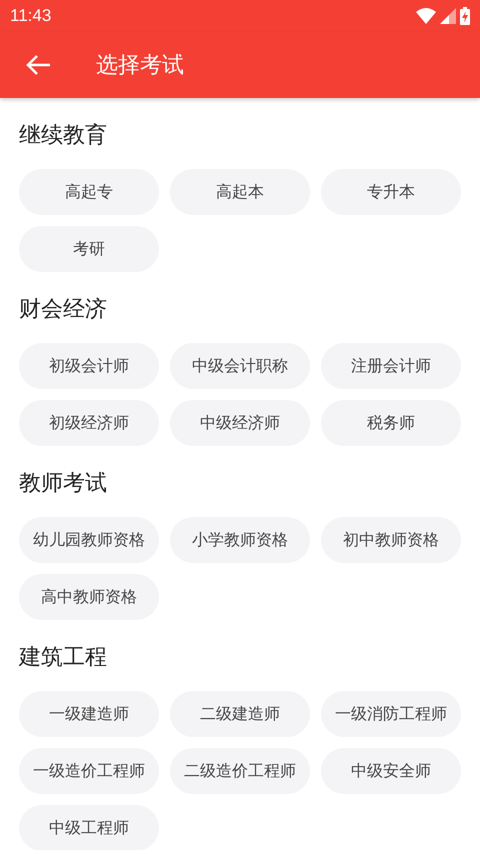  I want to click on exam-chip: 初级经济师, so click(89, 423).